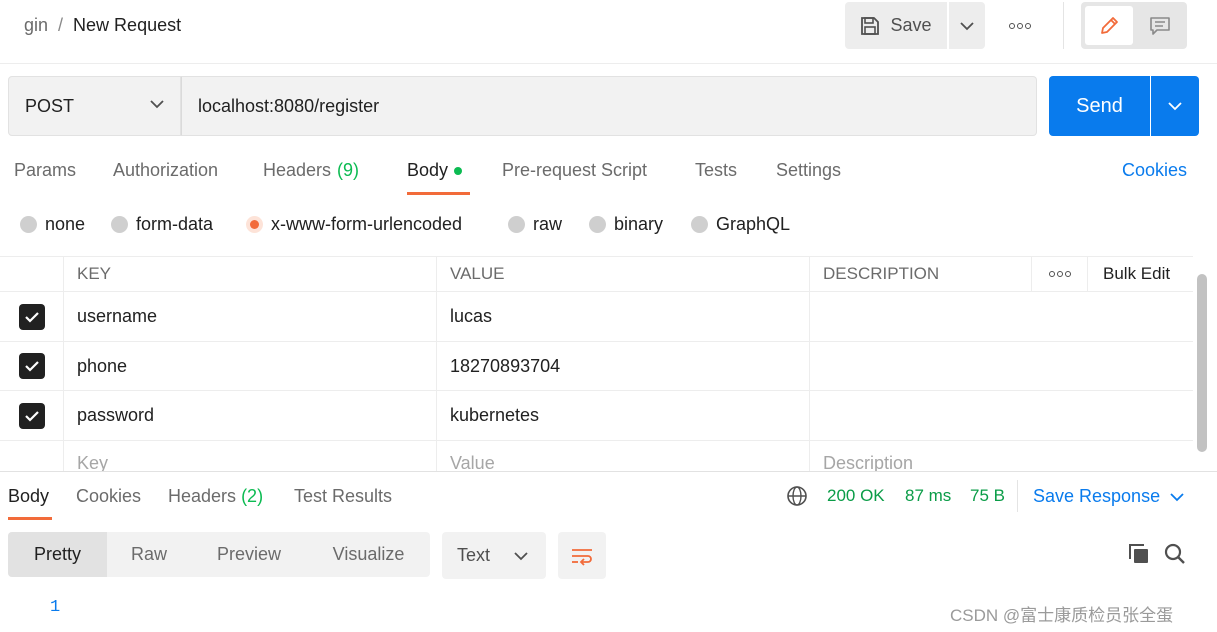 The image size is (1217, 632). Describe the element at coordinates (1059, 274) in the screenshot. I see `table-options-button` at that location.